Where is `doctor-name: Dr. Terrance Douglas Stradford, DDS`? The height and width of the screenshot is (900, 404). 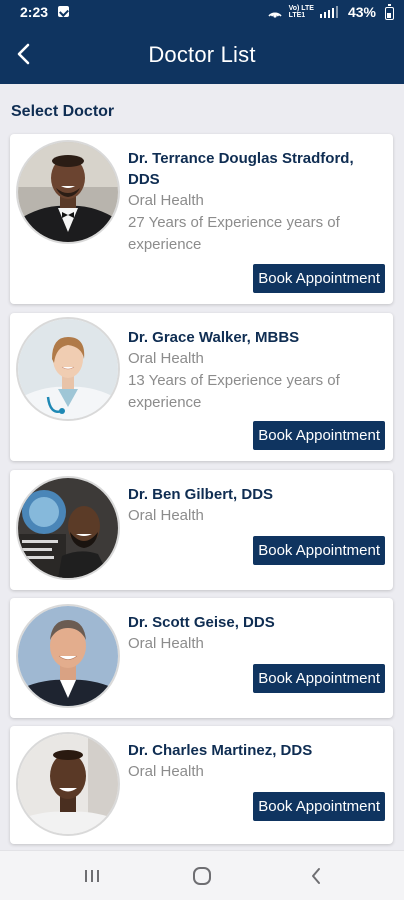 doctor-name: Dr. Terrance Douglas Stradford, DDS is located at coordinates (241, 169).